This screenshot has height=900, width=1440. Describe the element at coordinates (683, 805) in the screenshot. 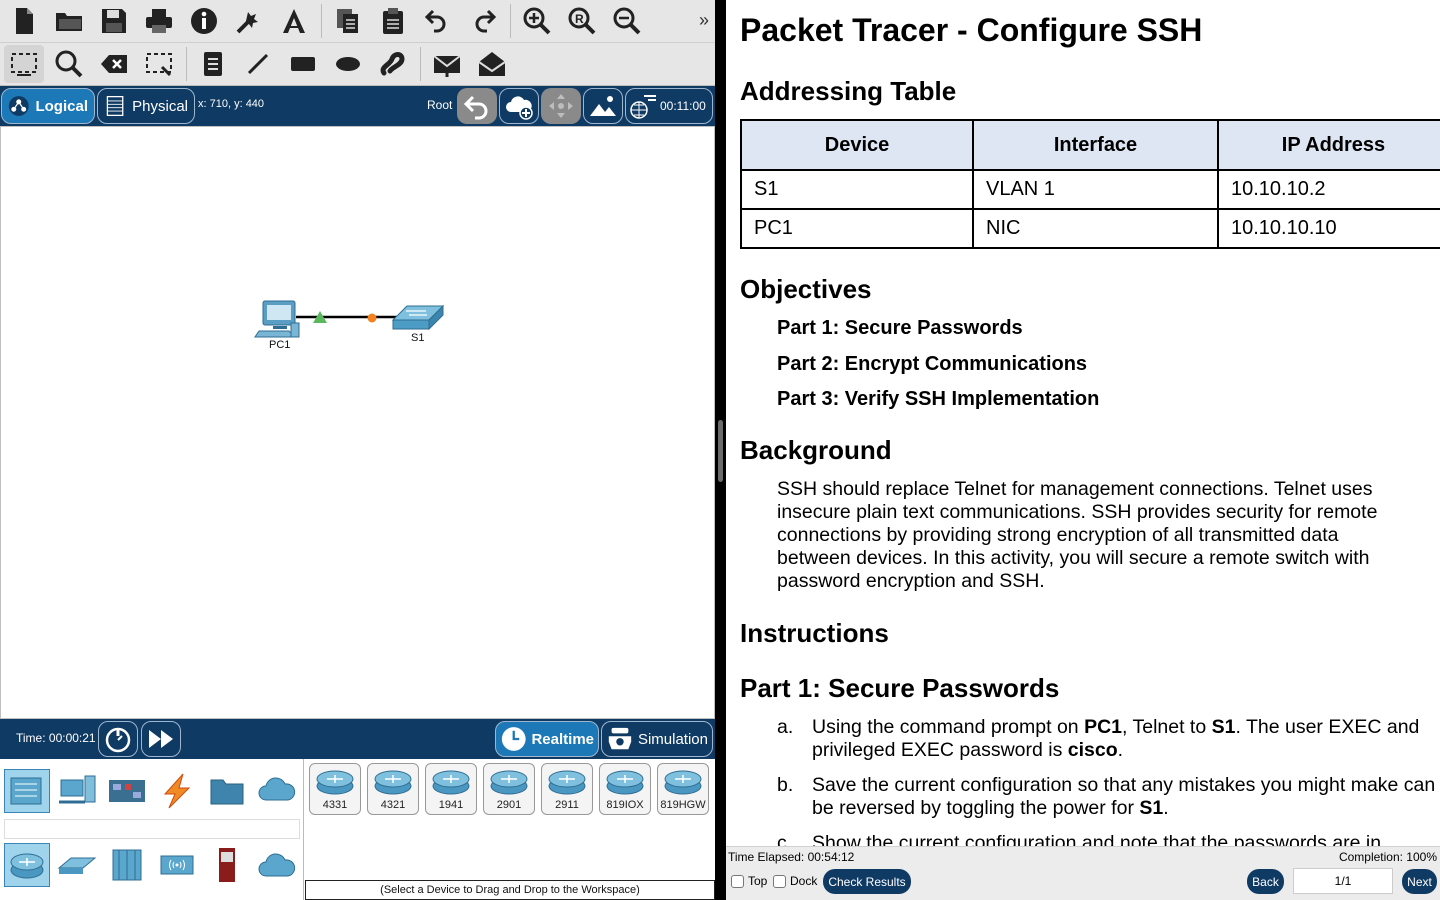

I see `model-label: 819HGW` at that location.